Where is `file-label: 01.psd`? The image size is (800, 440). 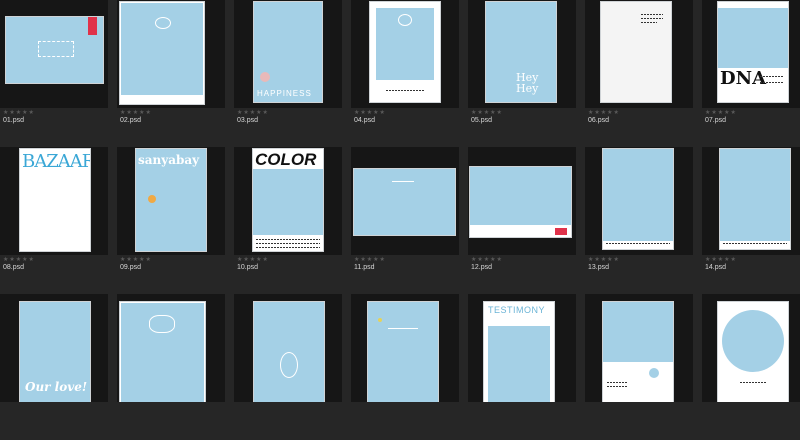
file-label: 01.psd is located at coordinates (13, 120).